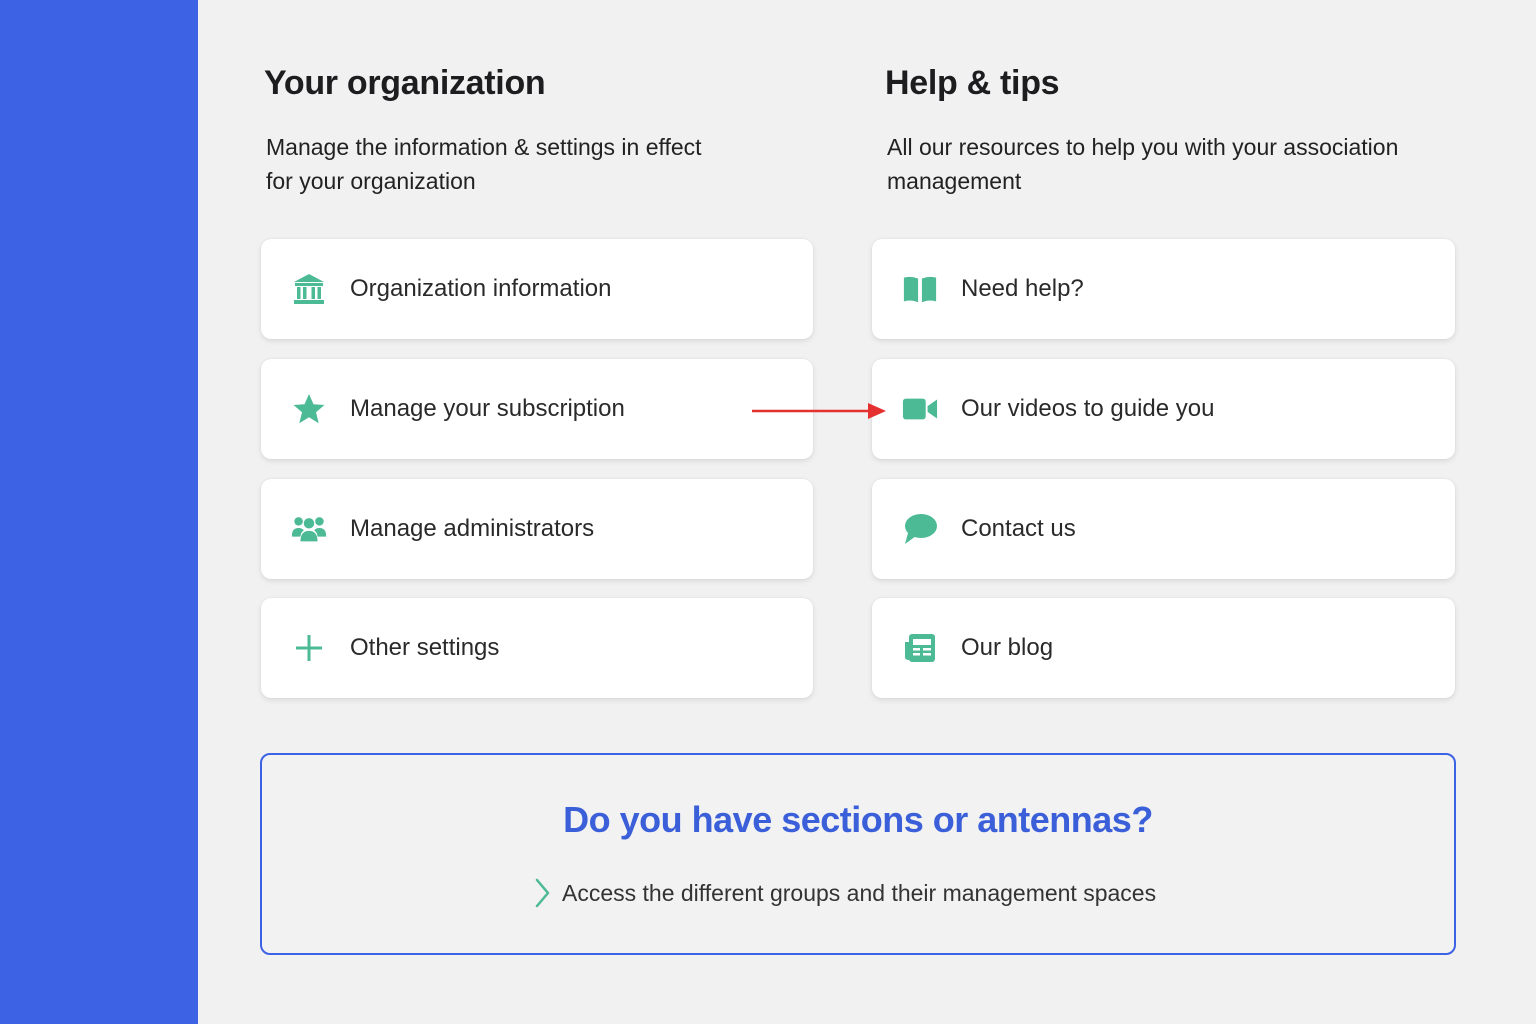  I want to click on other-settings-card: Other settings, so click(537, 648).